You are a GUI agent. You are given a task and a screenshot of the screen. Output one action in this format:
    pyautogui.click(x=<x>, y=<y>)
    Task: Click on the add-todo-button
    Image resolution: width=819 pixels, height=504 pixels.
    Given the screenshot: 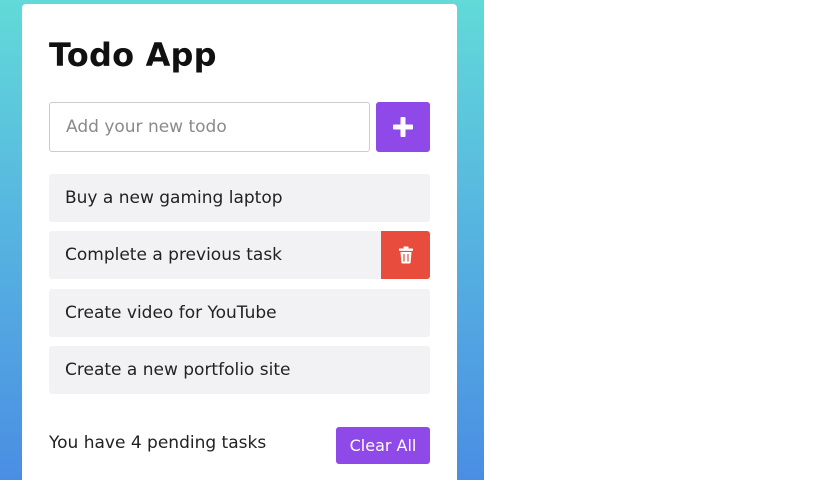 What is the action you would take?
    pyautogui.click(x=403, y=127)
    